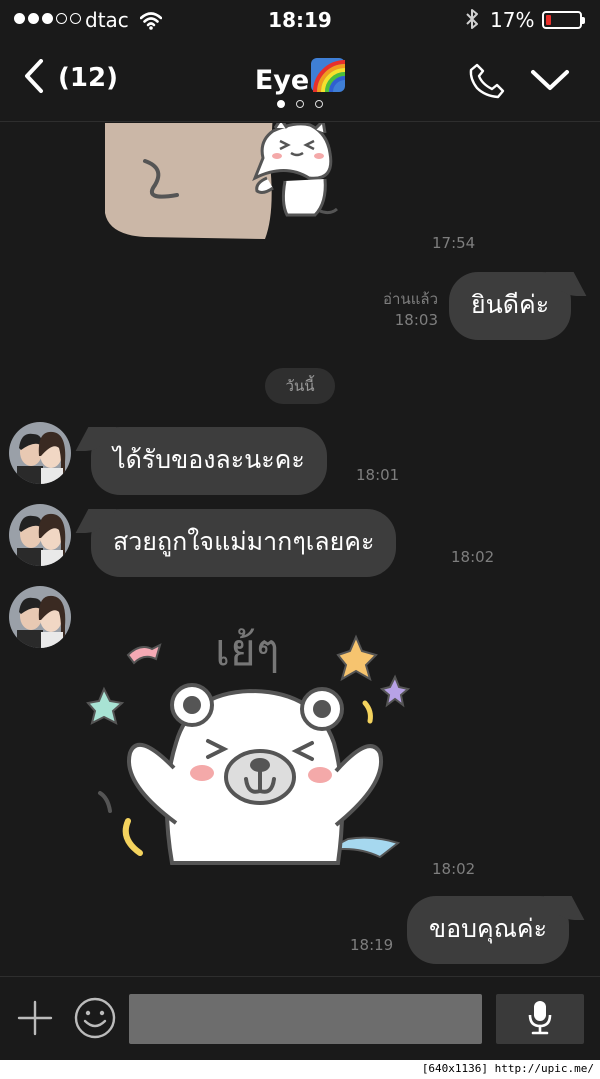  I want to click on watermark-text: [640x1136] http://upic.me/, so click(507, 1068).